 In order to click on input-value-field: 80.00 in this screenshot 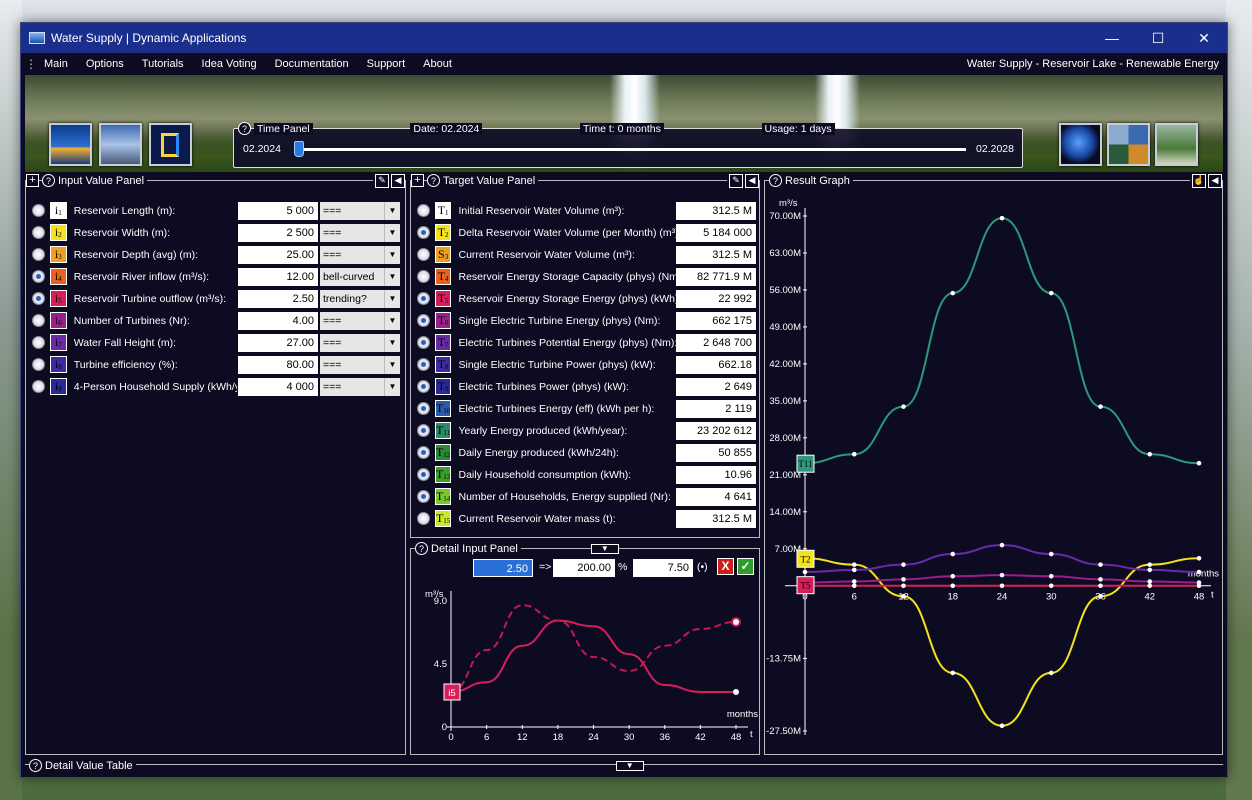, I will do `click(278, 365)`.